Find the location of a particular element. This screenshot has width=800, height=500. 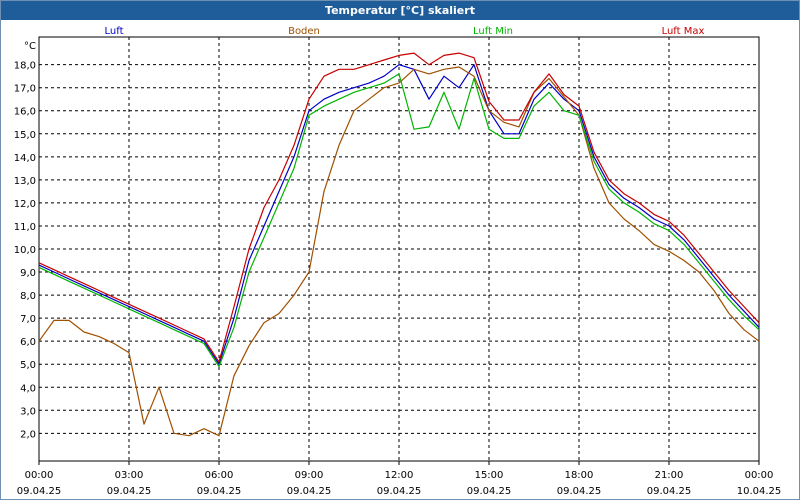

legend-entry-luft-min: Luft Min is located at coordinates (493, 31).